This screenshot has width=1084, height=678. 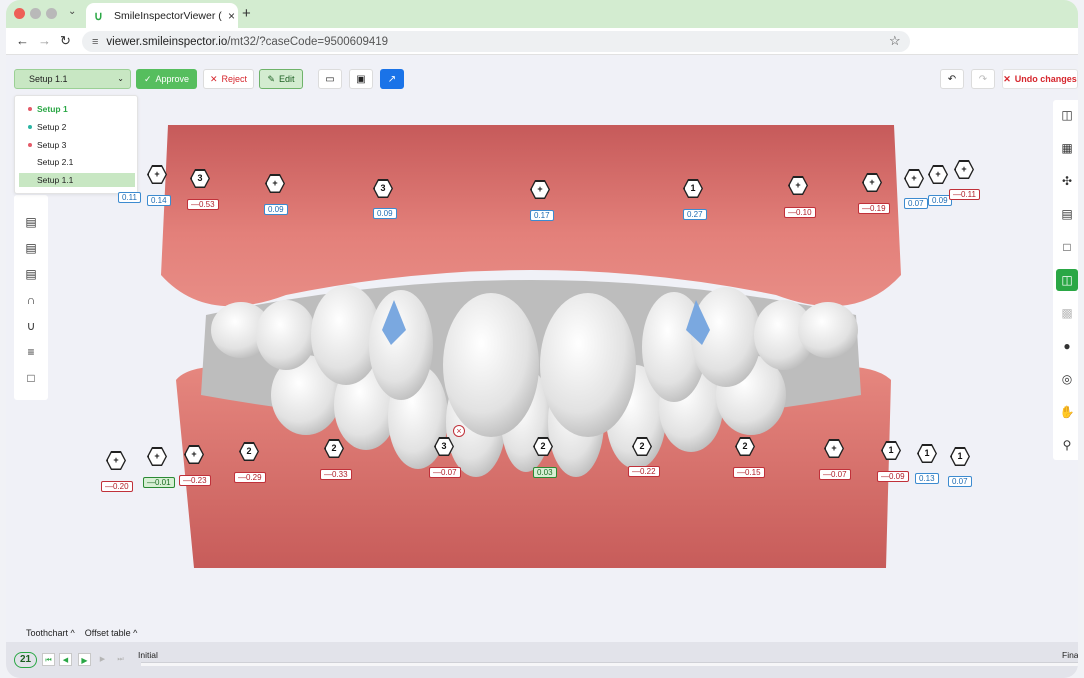 I want to click on comment-button: ▭, so click(x=330, y=79).